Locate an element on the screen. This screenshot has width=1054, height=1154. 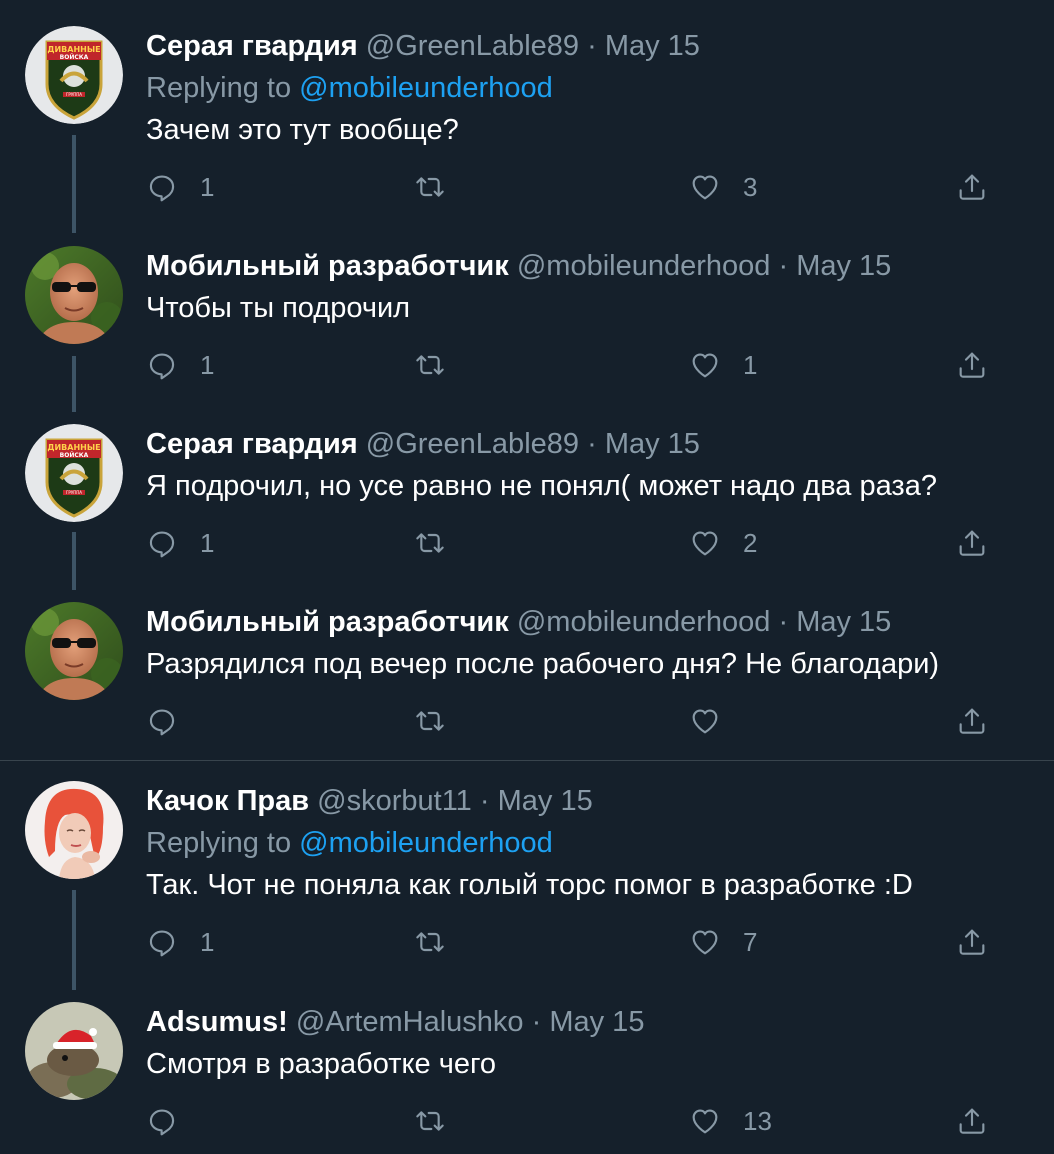
tweet-text: Смотря в разработке чего is located at coordinates (321, 1064).